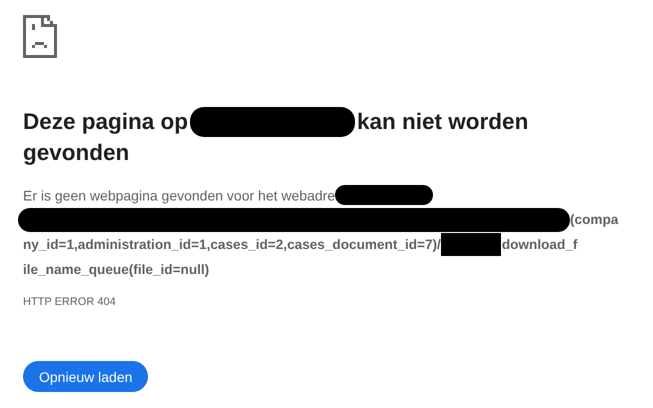  What do you see at coordinates (594, 220) in the screenshot?
I see `url-text: (compa` at bounding box center [594, 220].